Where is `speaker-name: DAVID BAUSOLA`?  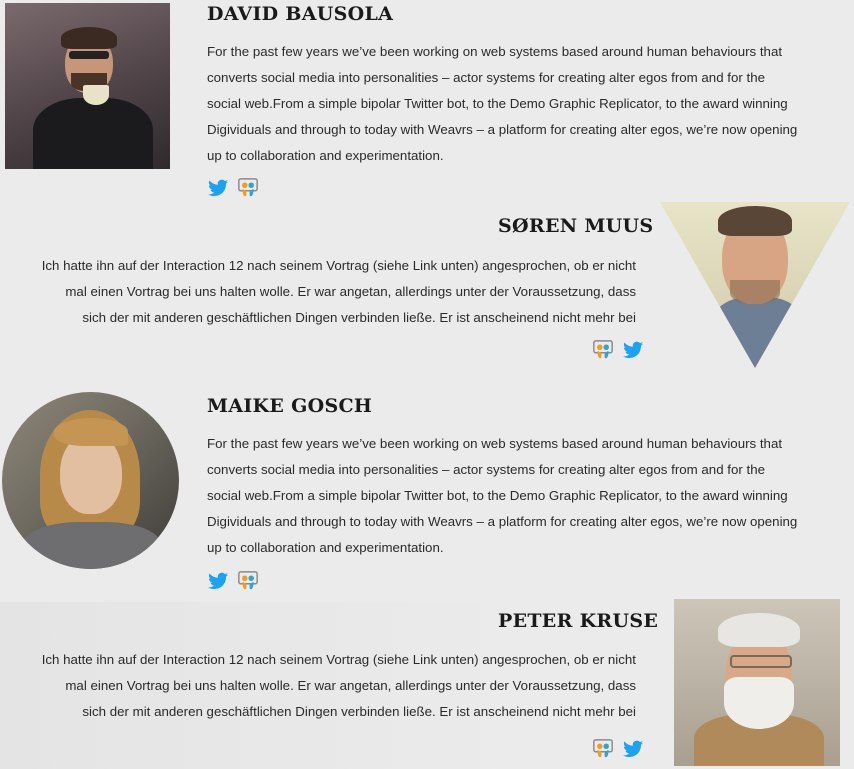
speaker-name: DAVID BAUSOLA is located at coordinates (300, 14).